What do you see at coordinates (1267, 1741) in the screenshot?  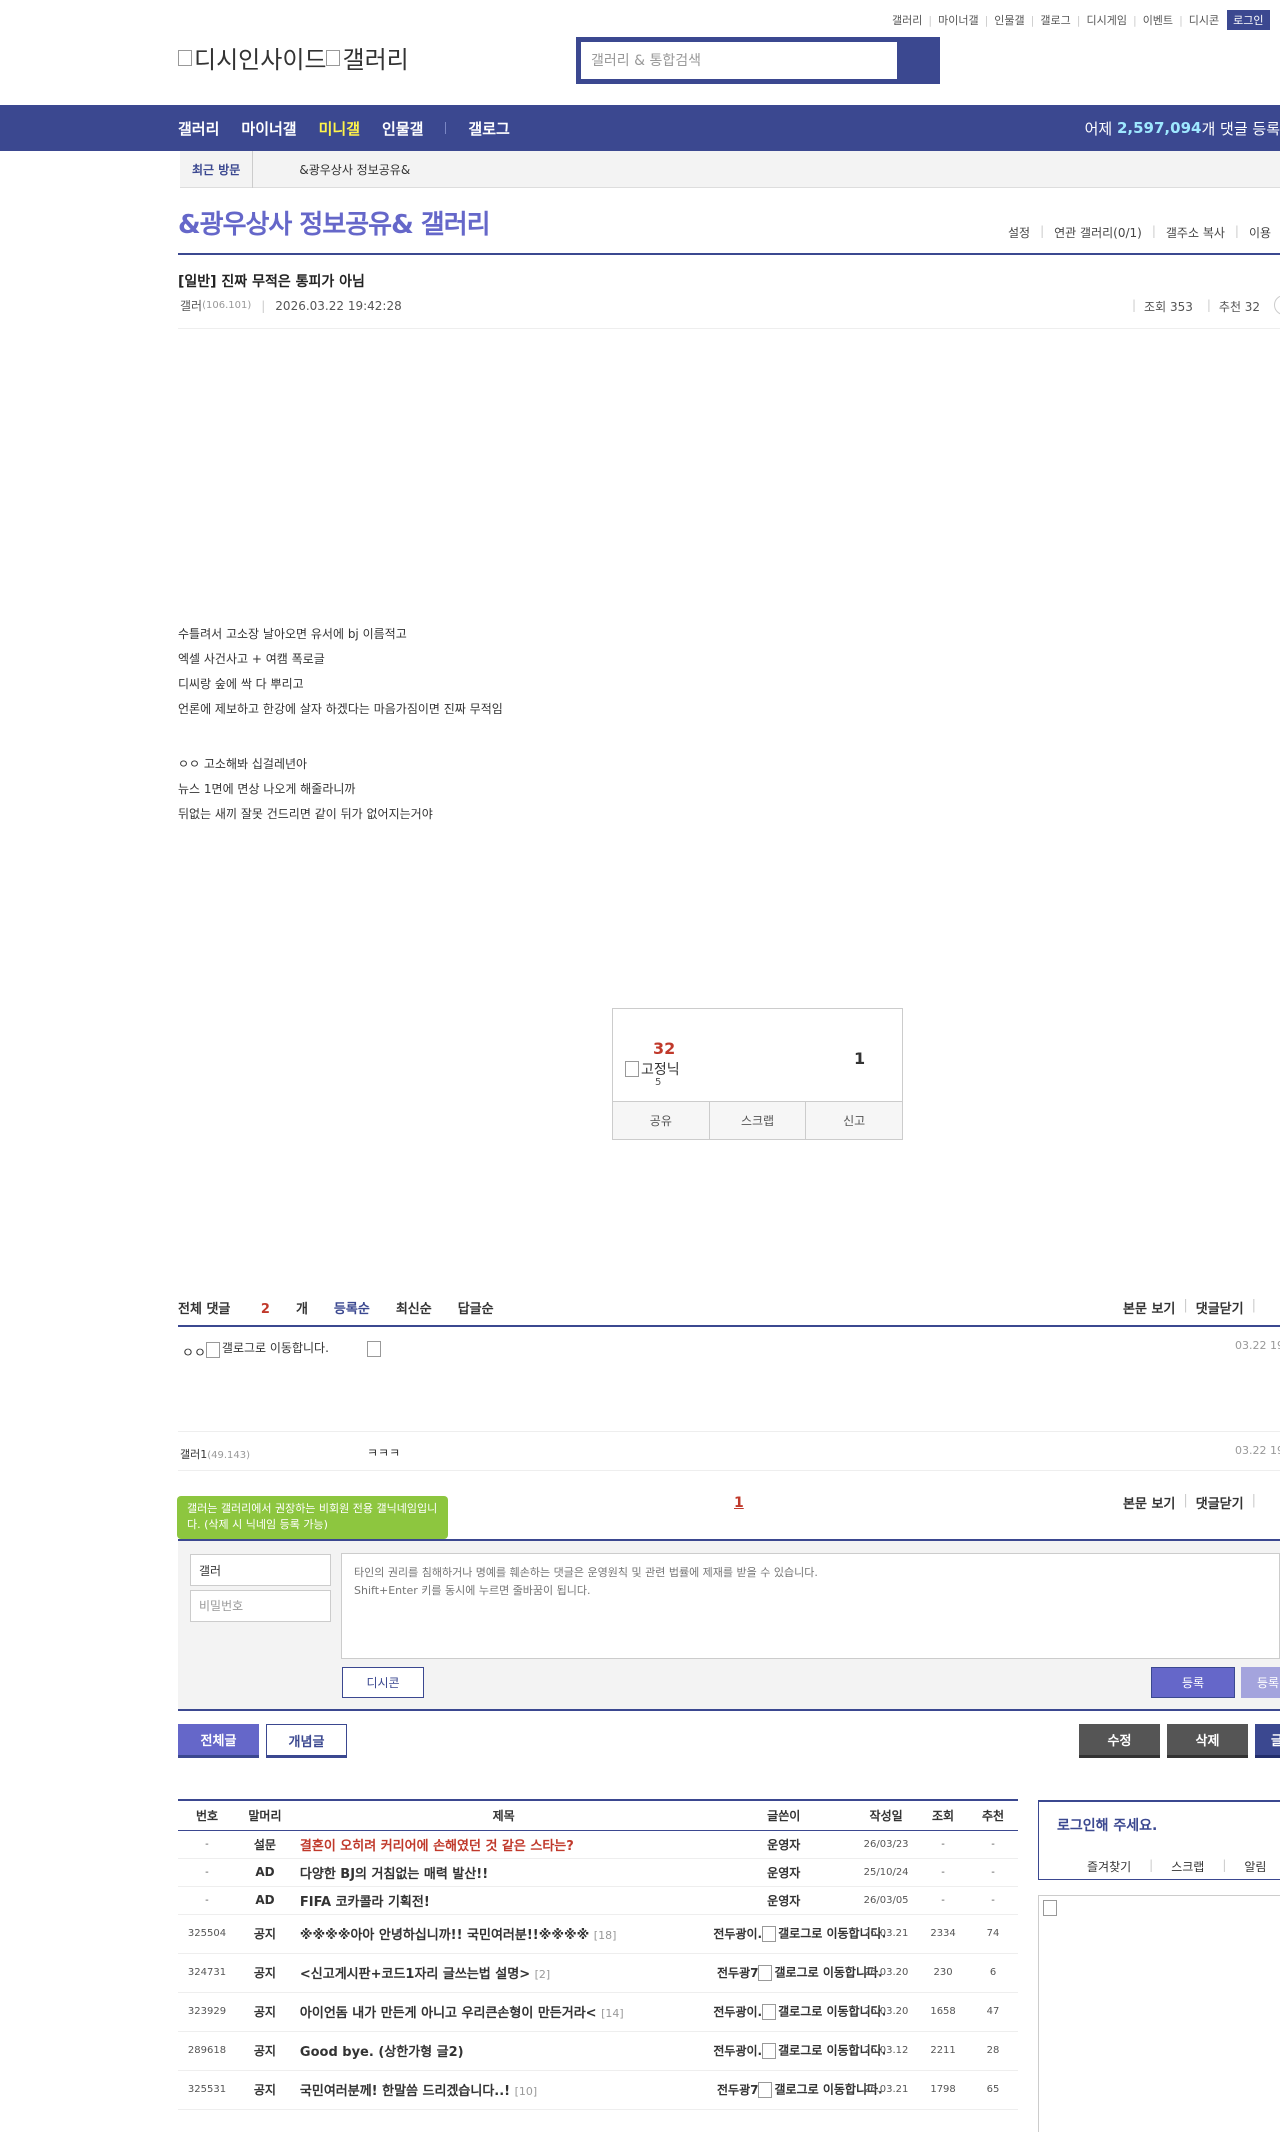 I see `write-button: 글` at bounding box center [1267, 1741].